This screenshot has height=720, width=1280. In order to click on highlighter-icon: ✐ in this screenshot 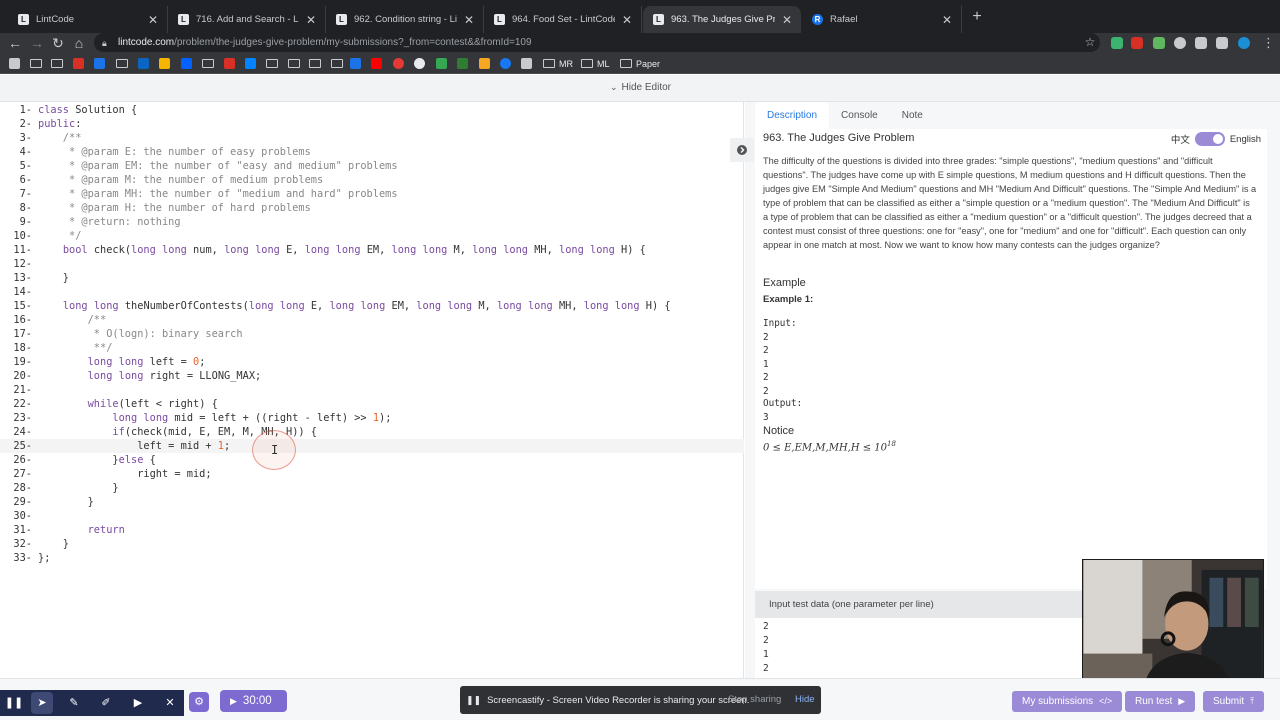, I will do `click(106, 703)`.